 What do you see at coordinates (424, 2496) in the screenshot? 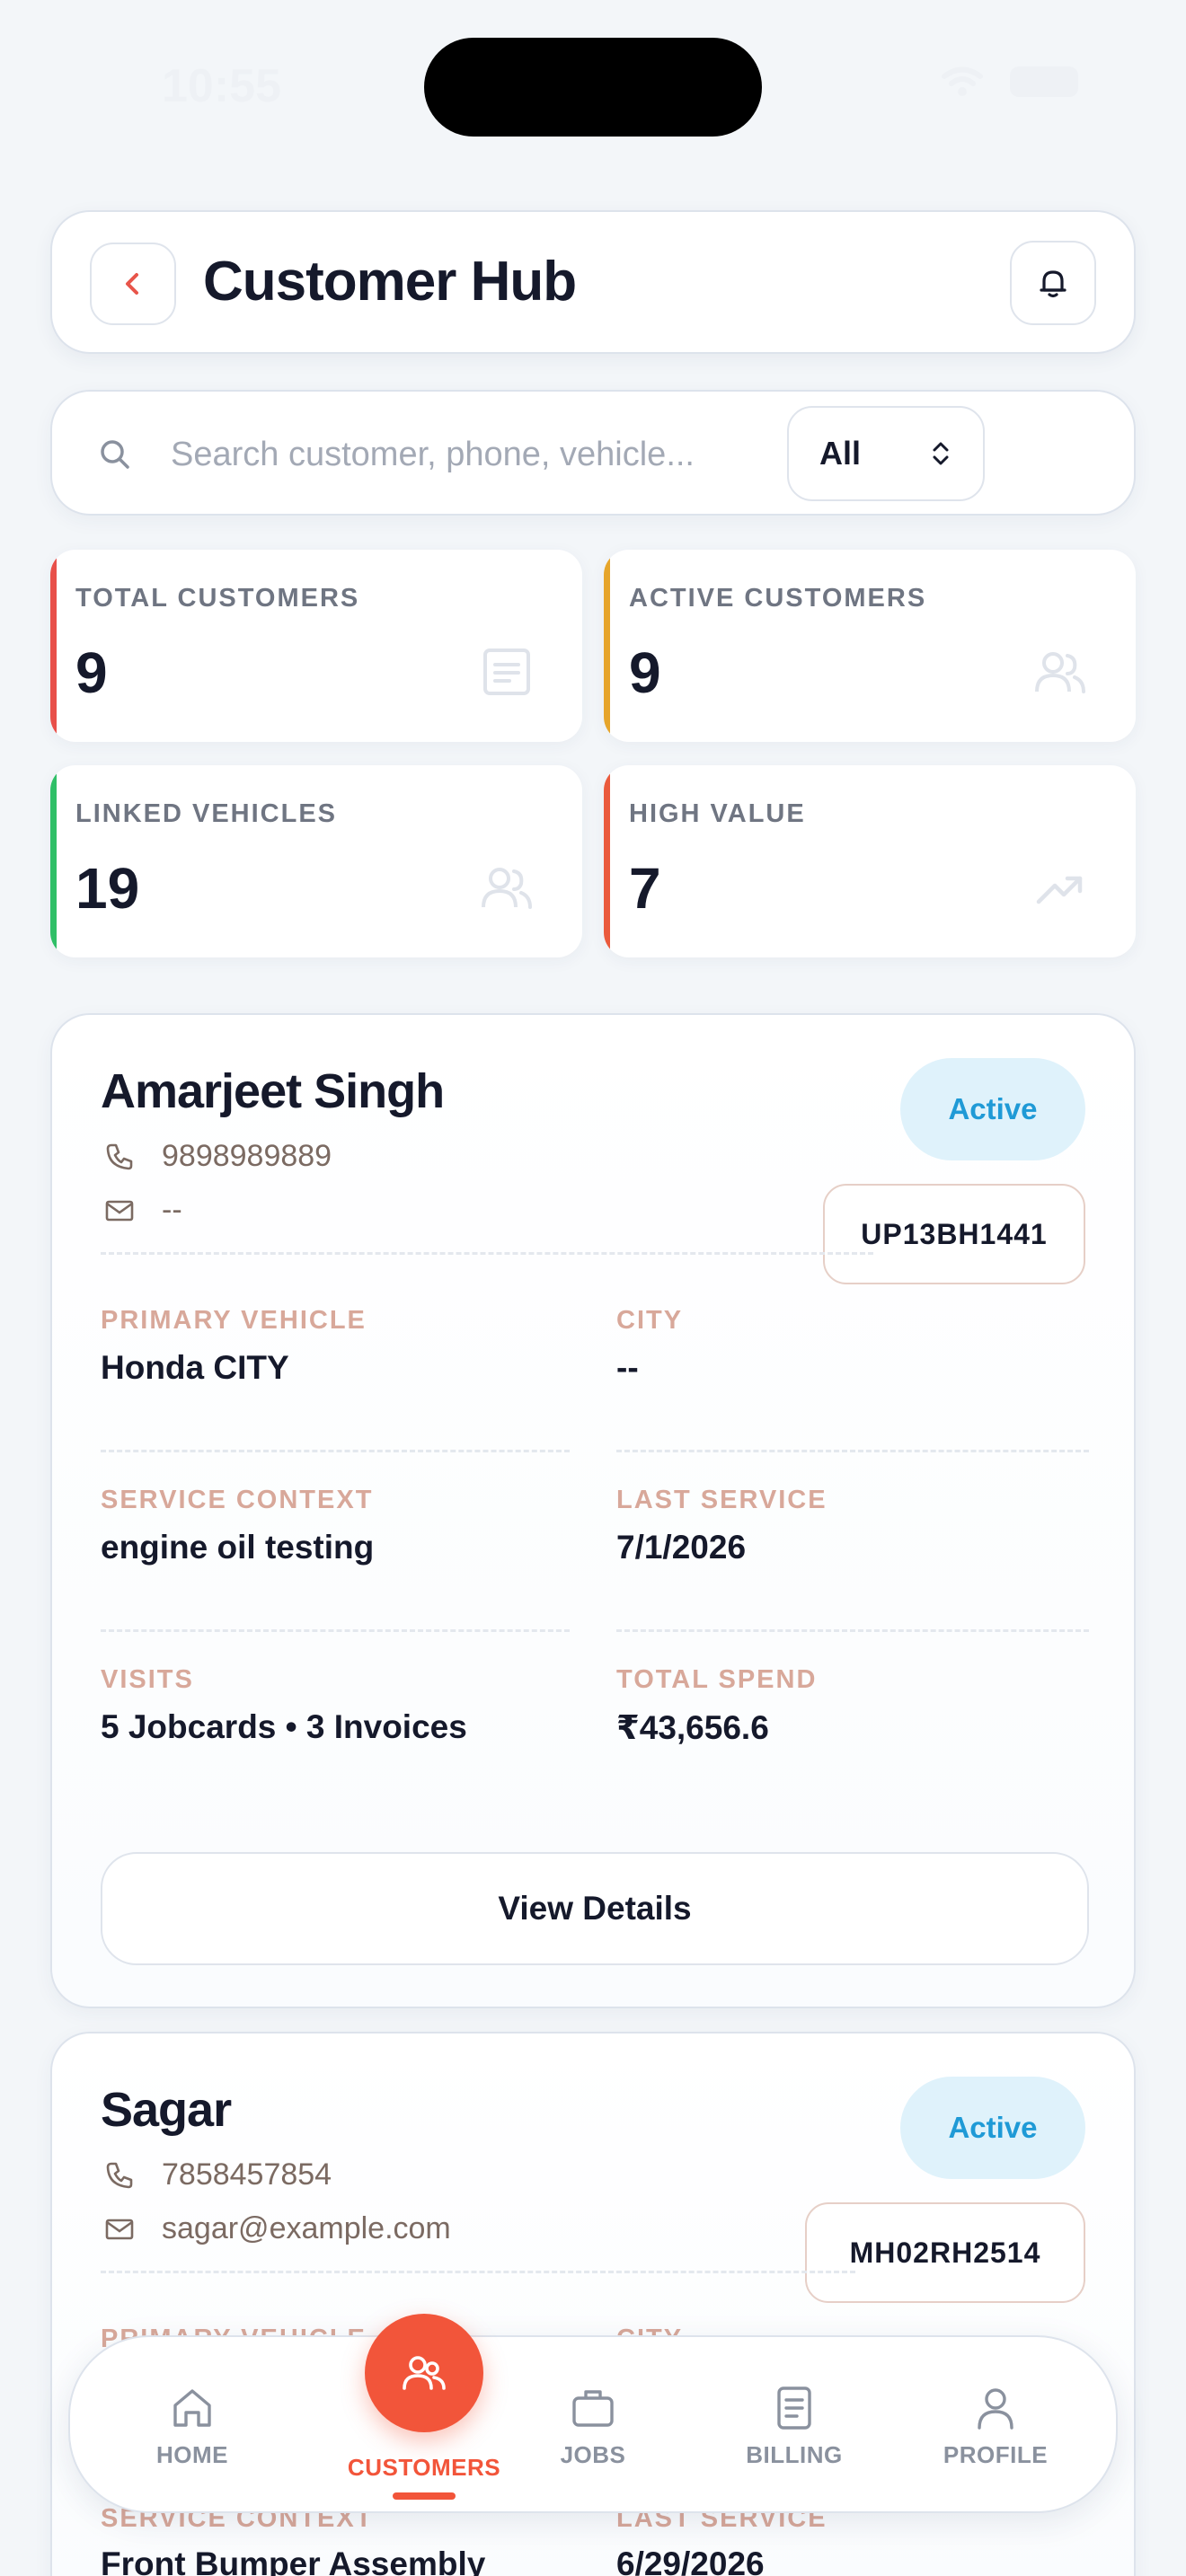
I see `active-indicator` at bounding box center [424, 2496].